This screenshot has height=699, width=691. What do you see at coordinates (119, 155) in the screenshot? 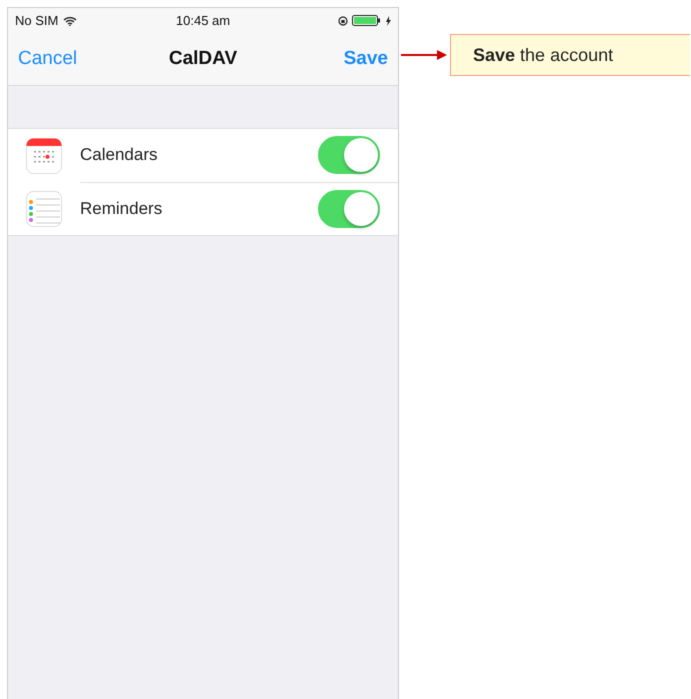
I see `setting-label: Calendars` at bounding box center [119, 155].